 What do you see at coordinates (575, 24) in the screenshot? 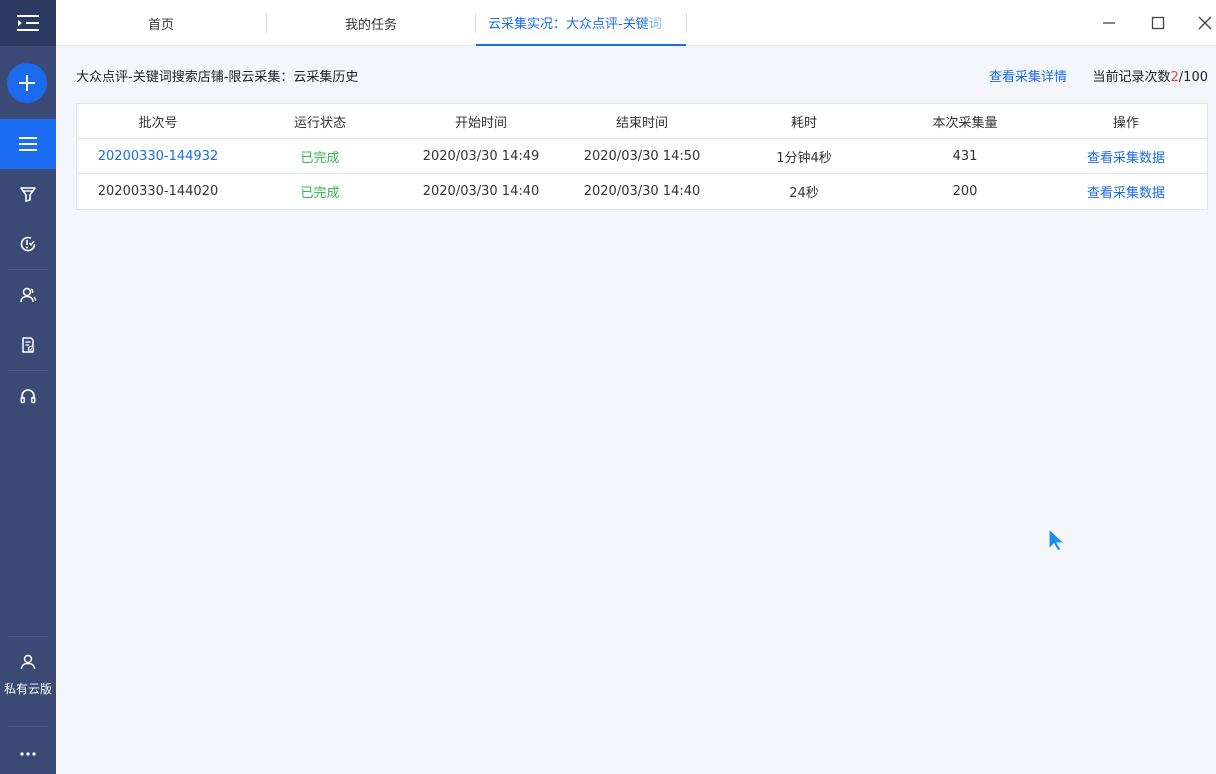
I see `tab-label: 云采集实况：大众点评-关键词` at bounding box center [575, 24].